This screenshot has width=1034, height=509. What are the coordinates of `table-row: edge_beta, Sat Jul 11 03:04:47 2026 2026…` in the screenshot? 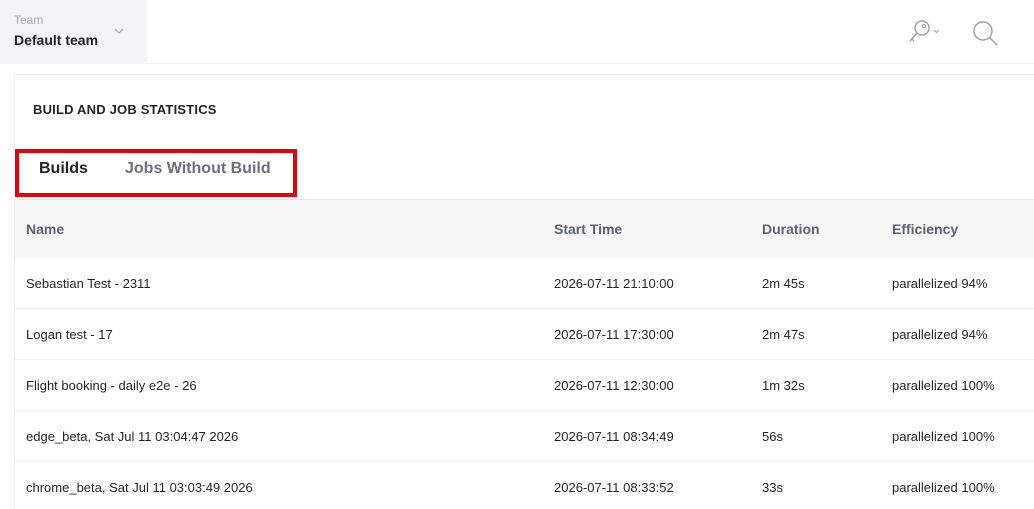 It's located at (524, 436).